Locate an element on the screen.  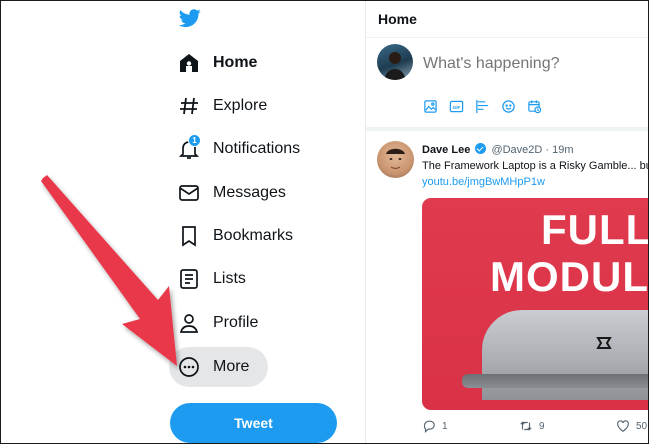
nav-item-lists: Lists is located at coordinates (207, 279).